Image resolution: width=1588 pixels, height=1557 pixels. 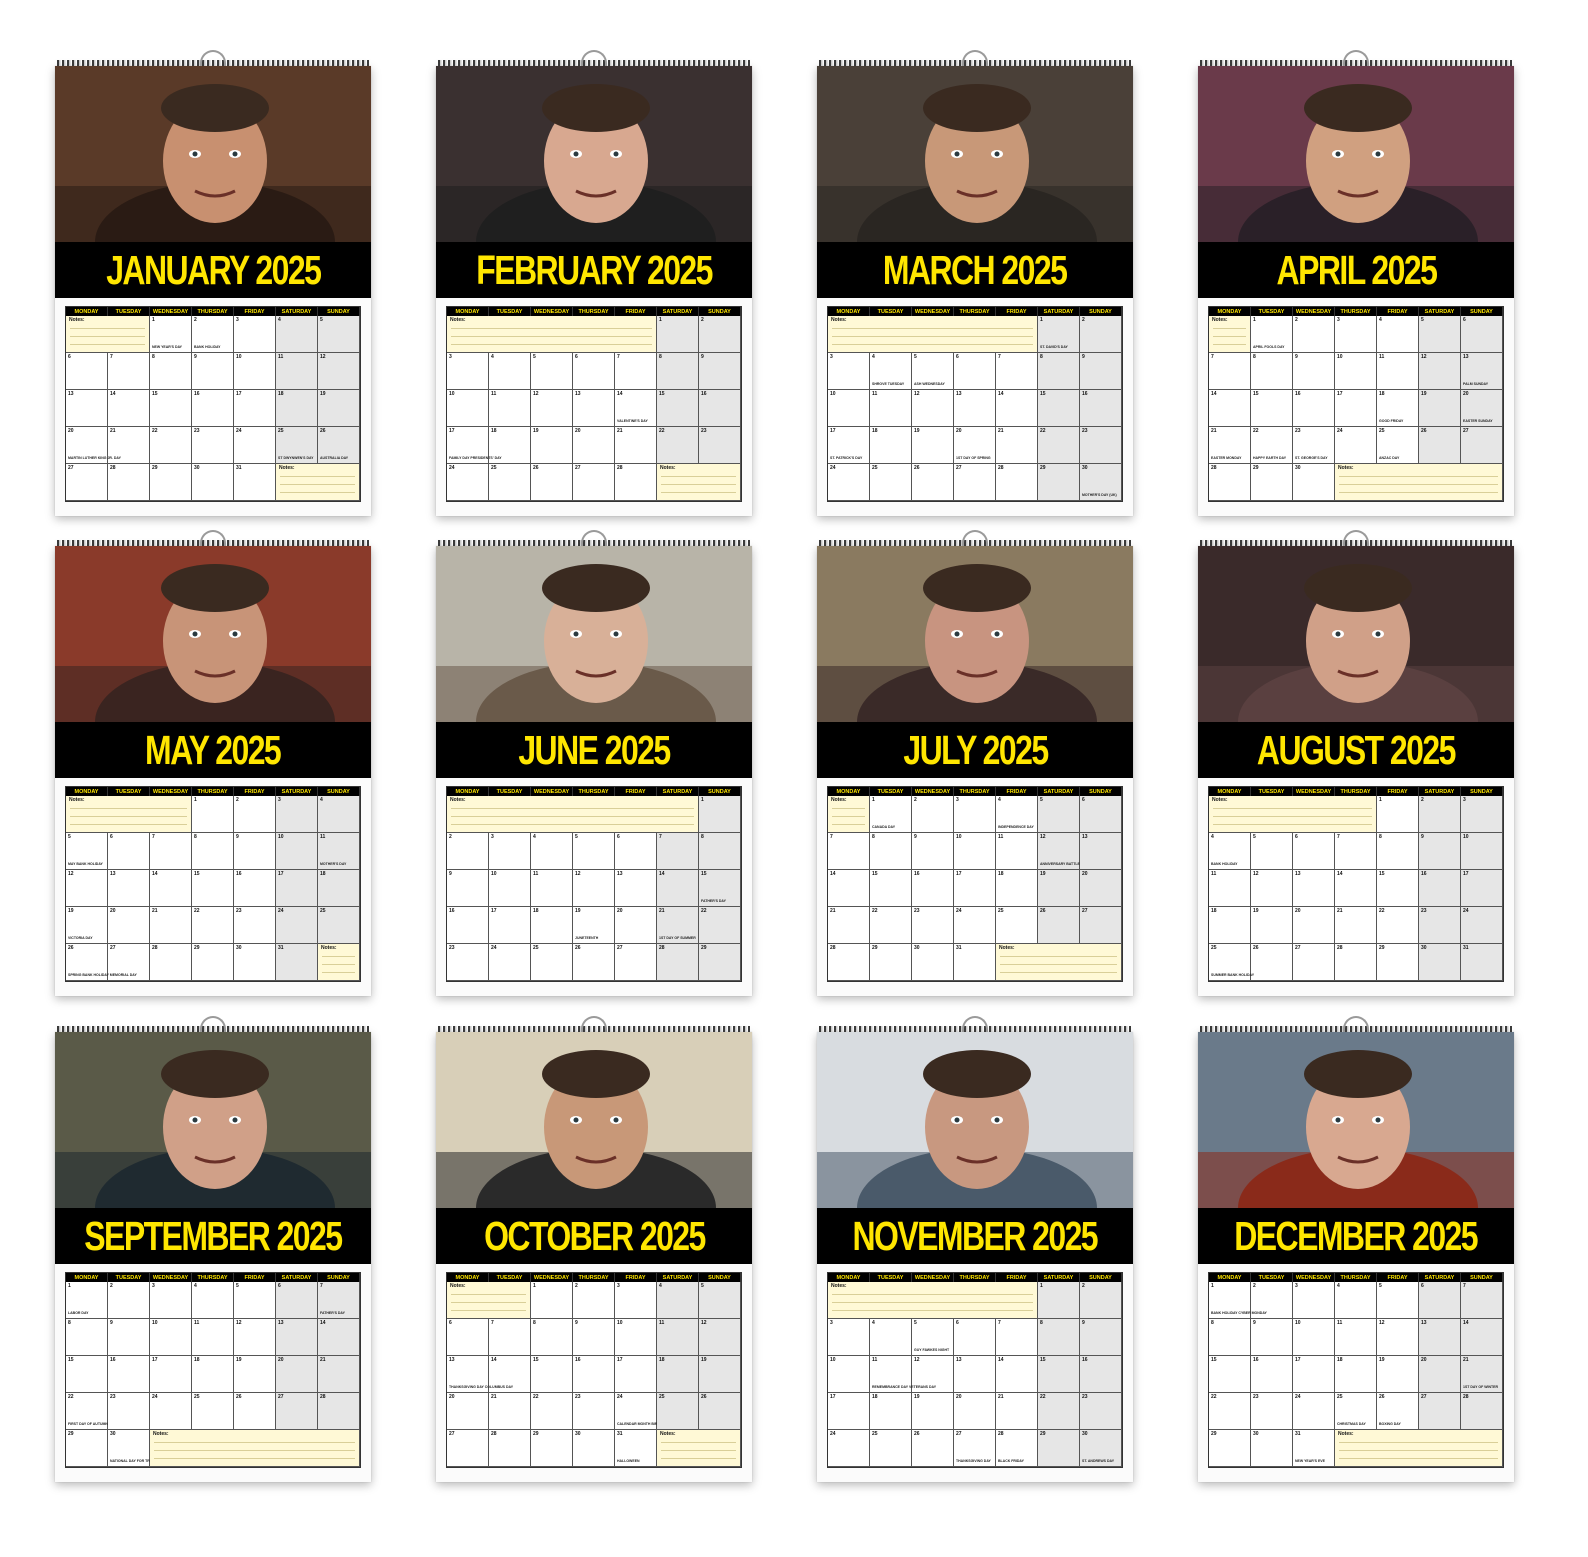 What do you see at coordinates (678, 334) in the screenshot?
I see `day-cell: 1` at bounding box center [678, 334].